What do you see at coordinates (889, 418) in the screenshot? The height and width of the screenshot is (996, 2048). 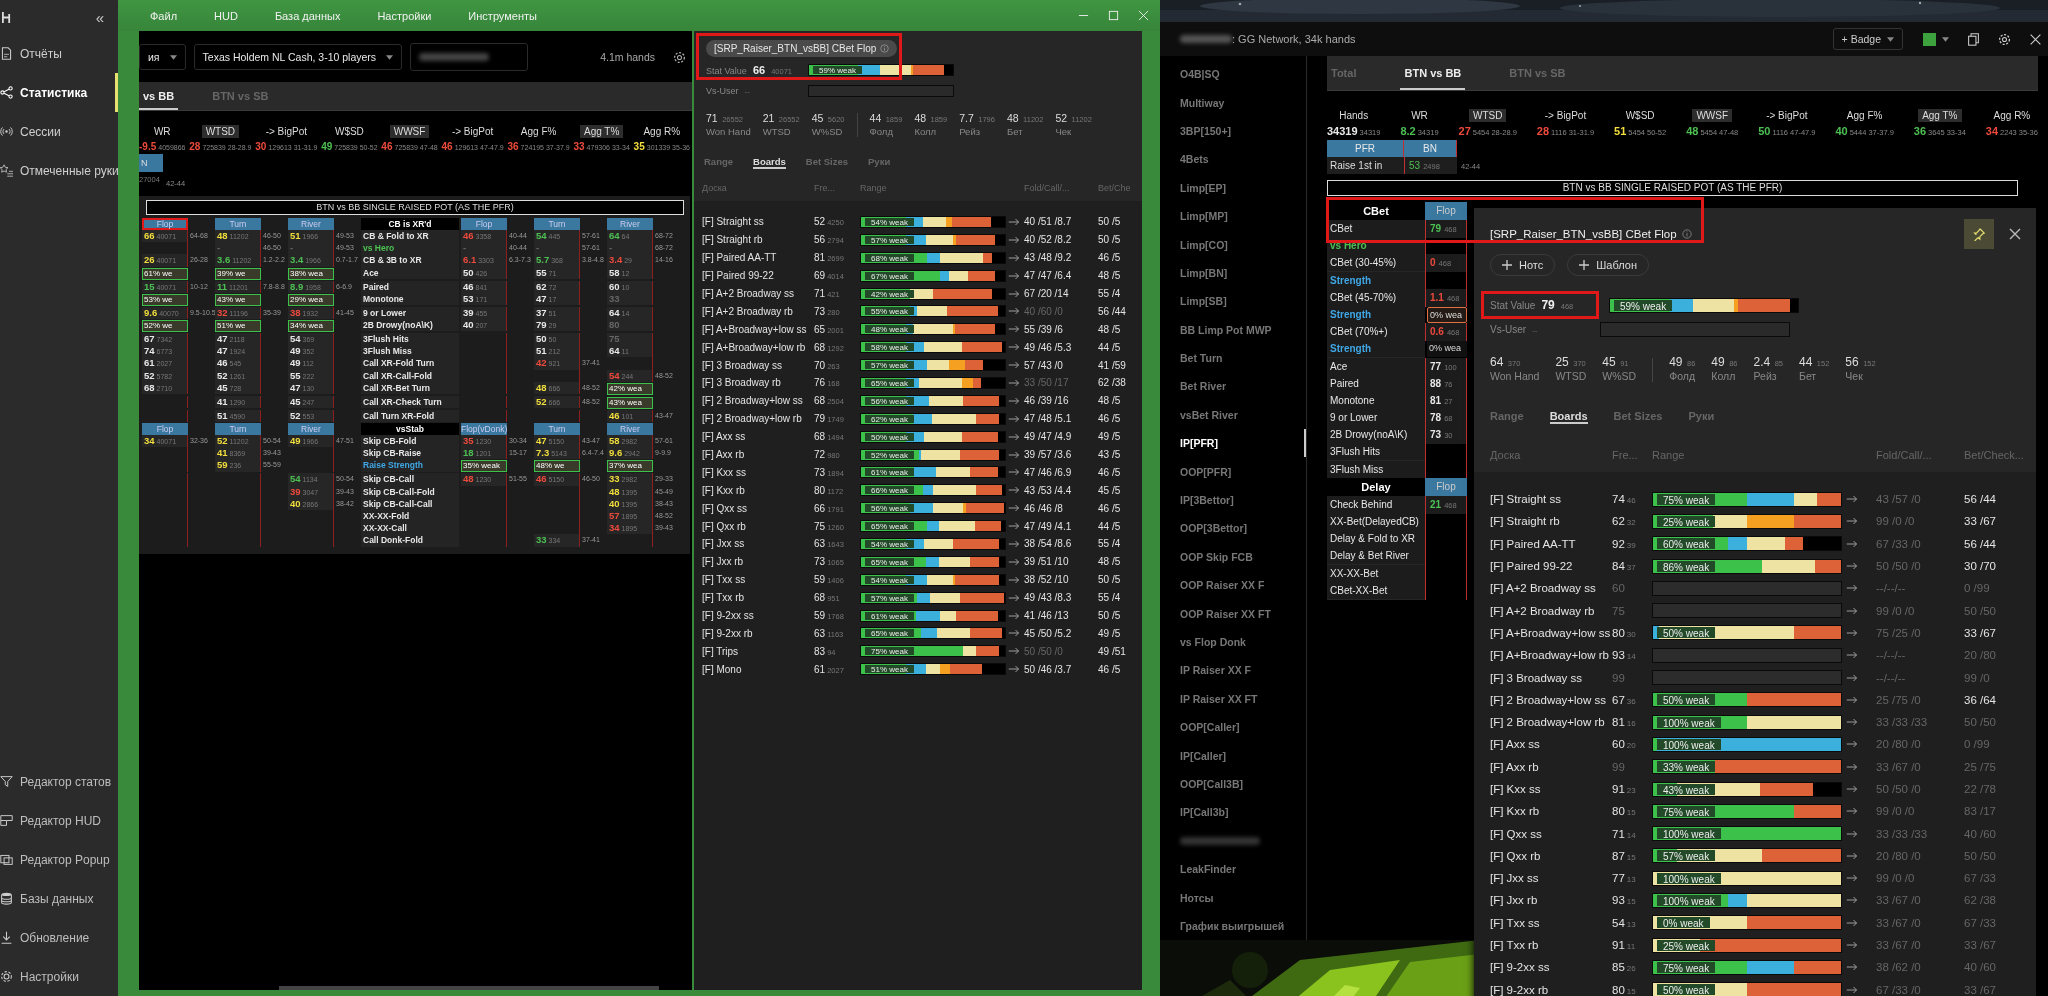 I see `weak-label: 62% weak` at bounding box center [889, 418].